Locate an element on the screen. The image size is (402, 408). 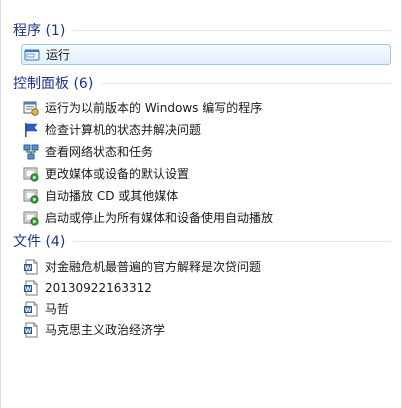
result-item-file-3: W 马哲 is located at coordinates (207, 308).